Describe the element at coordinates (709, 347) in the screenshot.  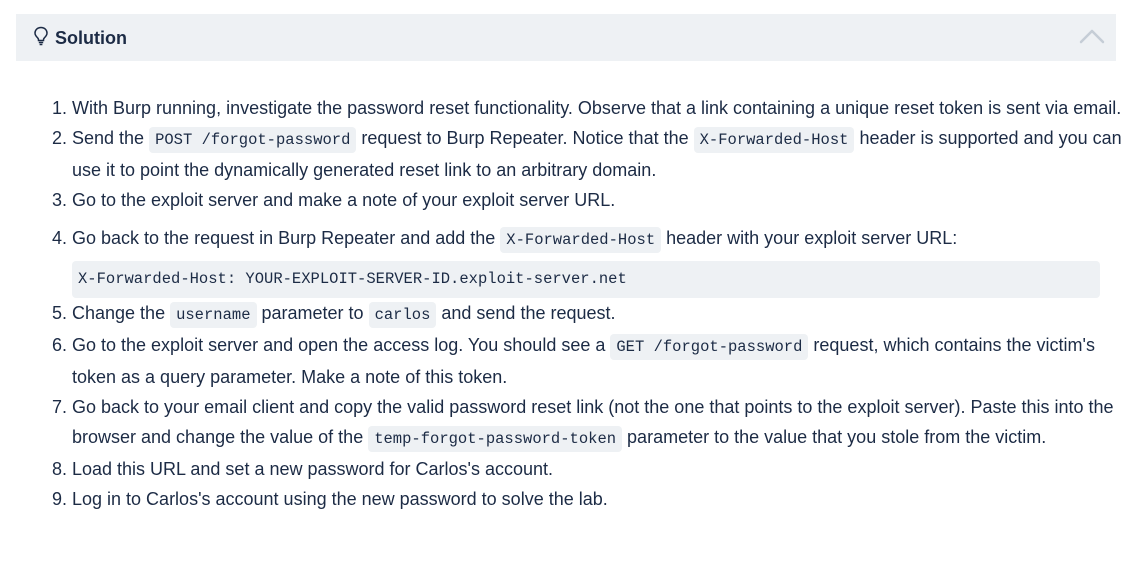
I see `inline-code: GET /forgot-password` at that location.